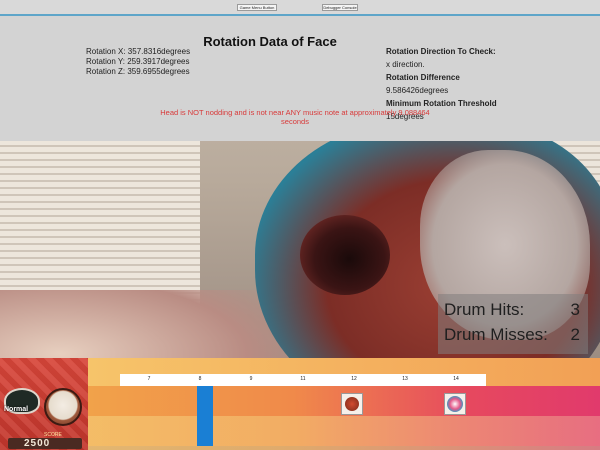 The width and height of the screenshot is (600, 450). Describe the element at coordinates (344, 433) in the screenshot. I see `lane-lower-band` at that location.